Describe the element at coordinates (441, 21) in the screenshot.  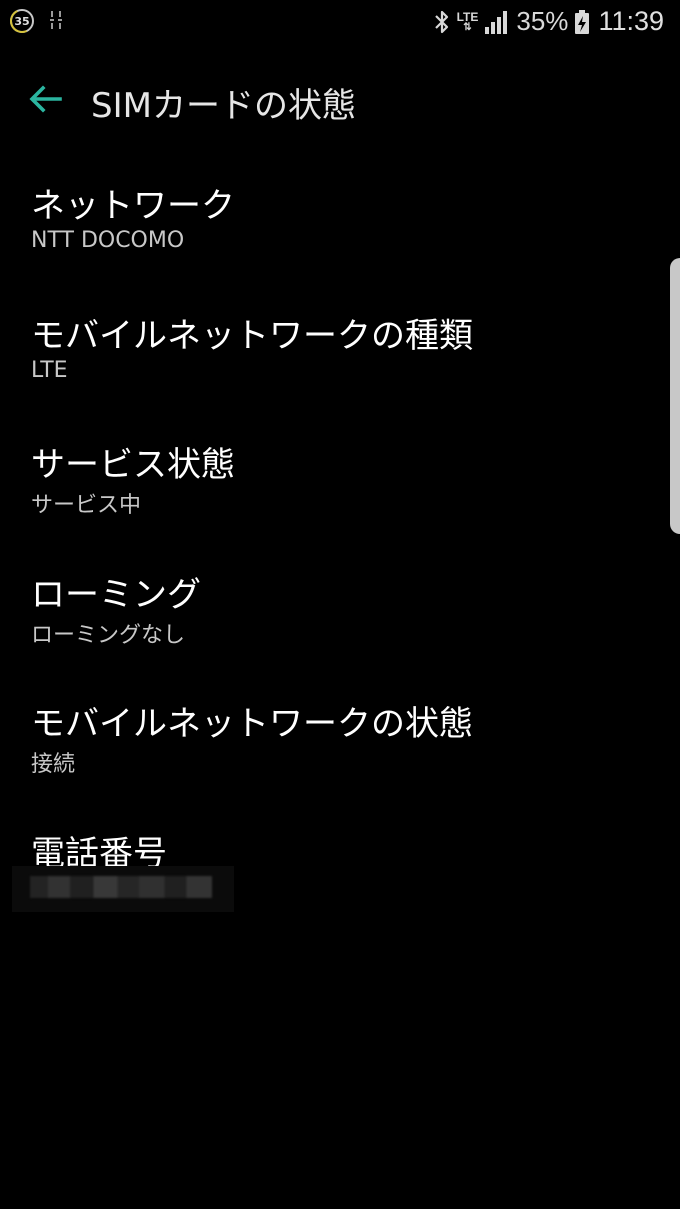
I see `bluetooth-icon` at that location.